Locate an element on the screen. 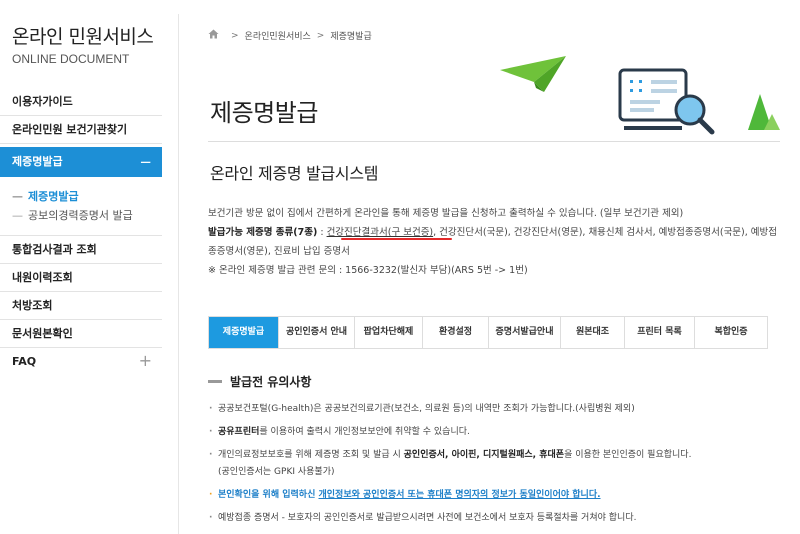 The image size is (800, 534). tree-icon is located at coordinates (764, 112).